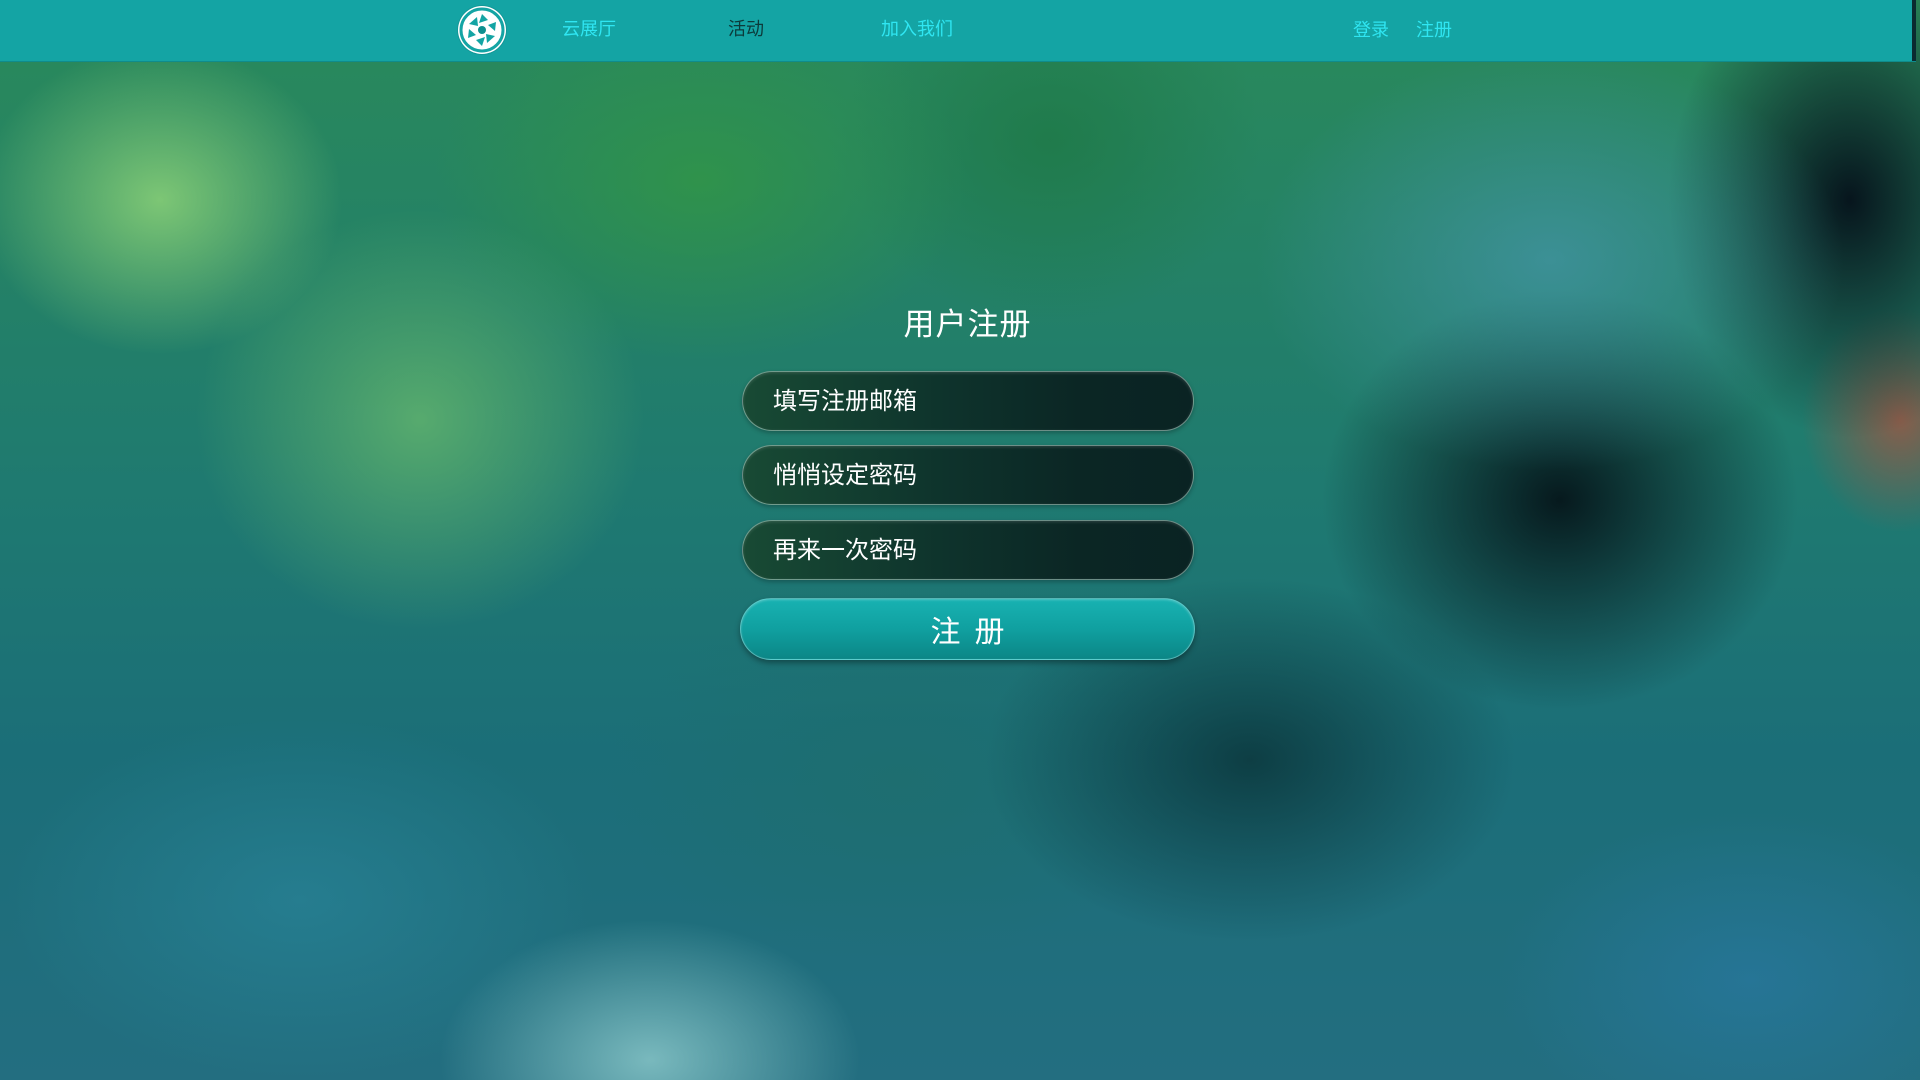 The width and height of the screenshot is (1920, 1080). What do you see at coordinates (917, 30) in the screenshot?
I see `nav-item-join-us: 加入我们` at bounding box center [917, 30].